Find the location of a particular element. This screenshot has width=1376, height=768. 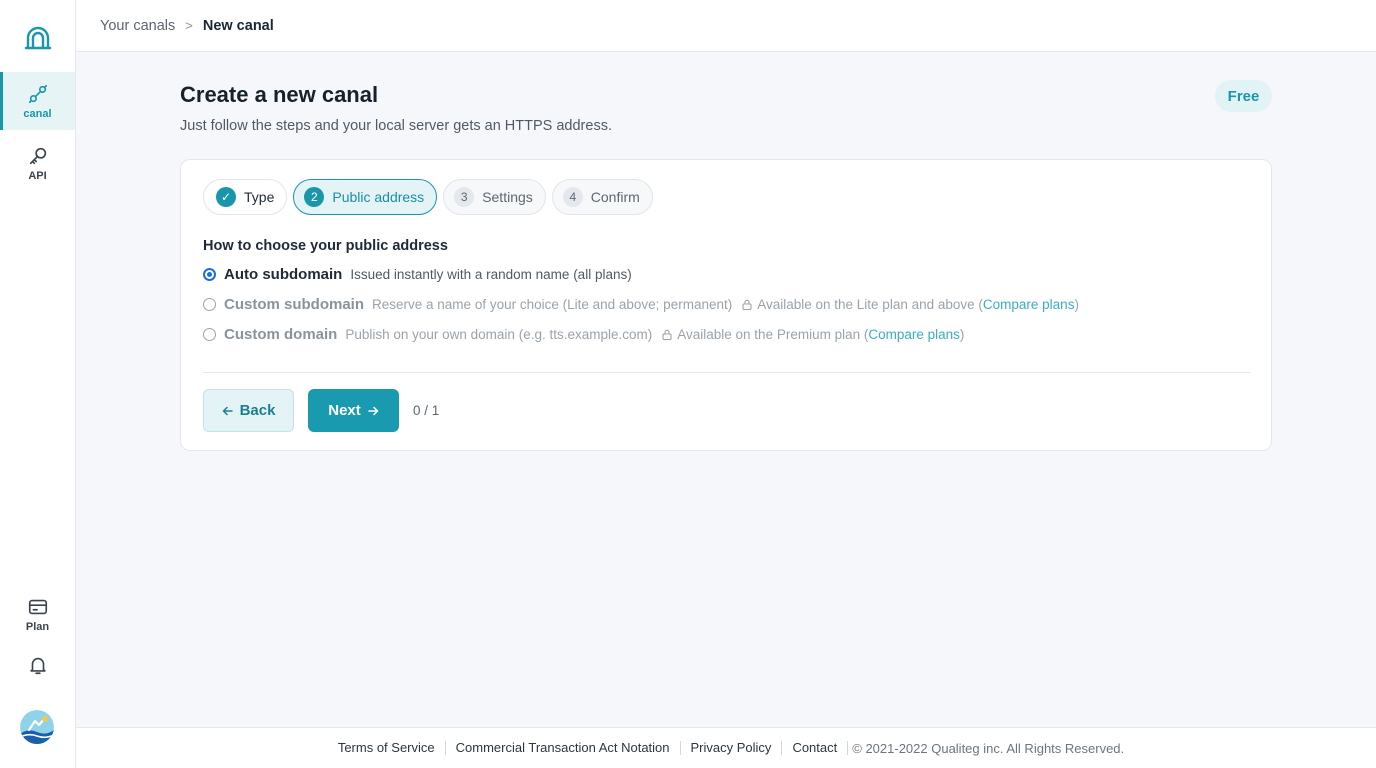

breadcrumb-link-canals: Your canals is located at coordinates (137, 26).